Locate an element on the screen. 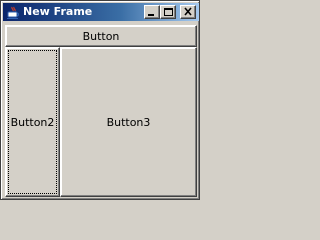 The height and width of the screenshot is (240, 320). left-button: Button2 is located at coordinates (32, 122).